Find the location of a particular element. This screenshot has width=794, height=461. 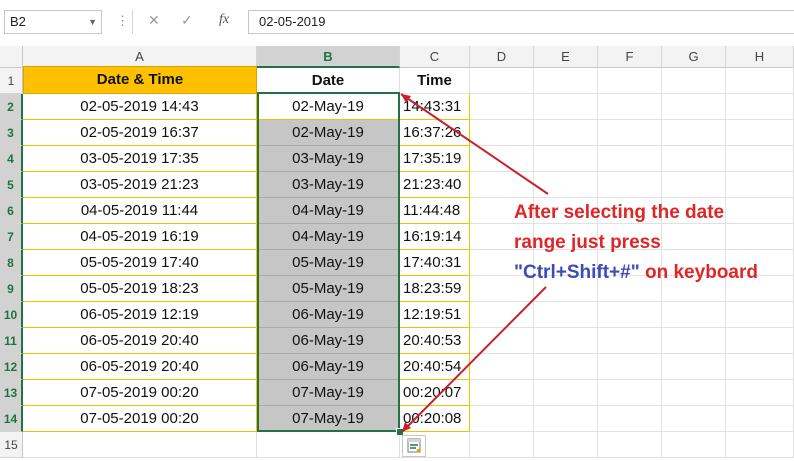

row-header-2: 2 is located at coordinates (11, 107).